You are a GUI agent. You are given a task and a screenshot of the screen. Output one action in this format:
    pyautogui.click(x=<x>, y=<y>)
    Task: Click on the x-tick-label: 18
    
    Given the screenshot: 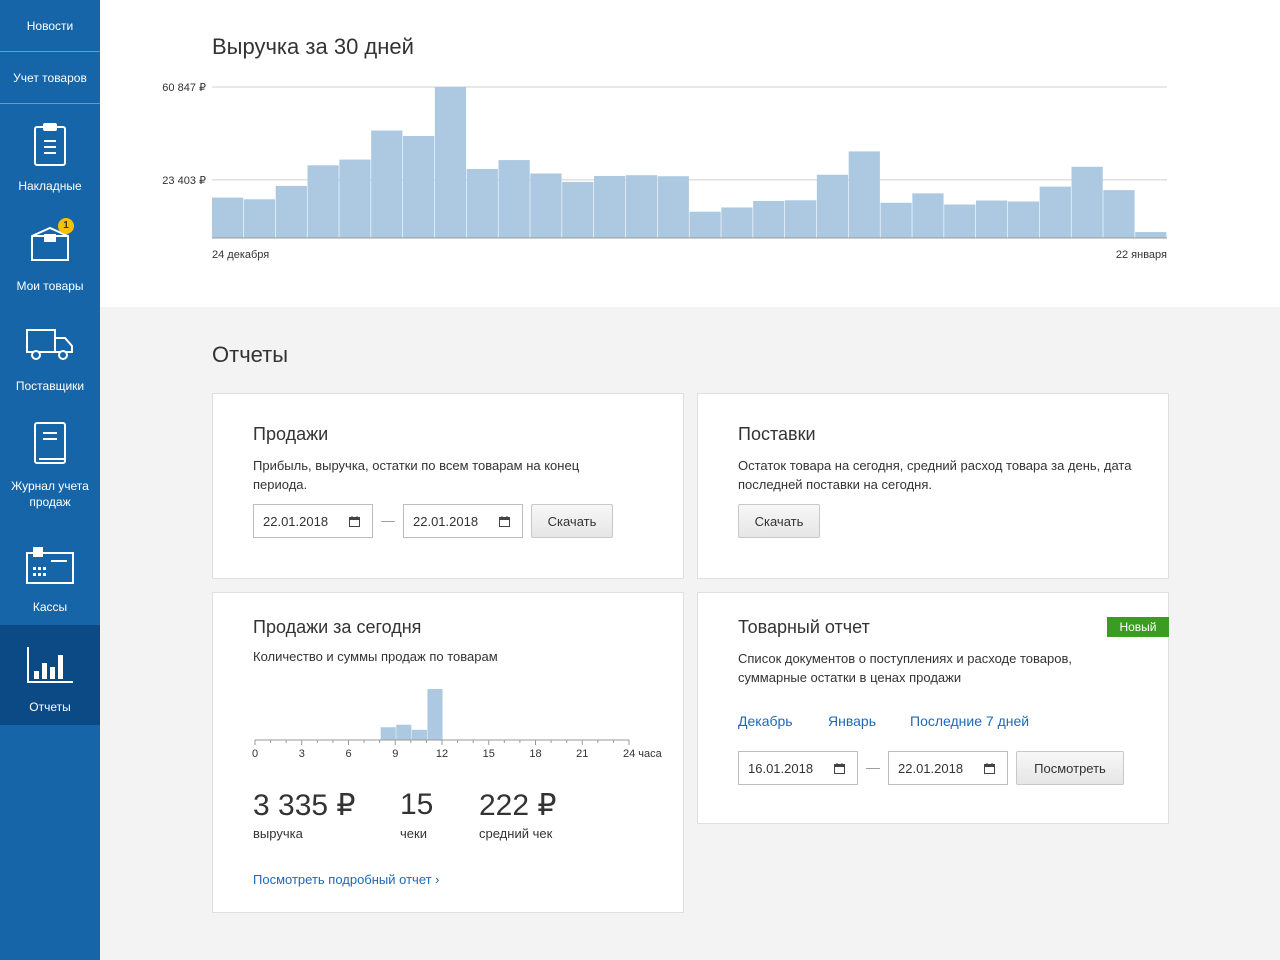 What is the action you would take?
    pyautogui.click(x=535, y=754)
    